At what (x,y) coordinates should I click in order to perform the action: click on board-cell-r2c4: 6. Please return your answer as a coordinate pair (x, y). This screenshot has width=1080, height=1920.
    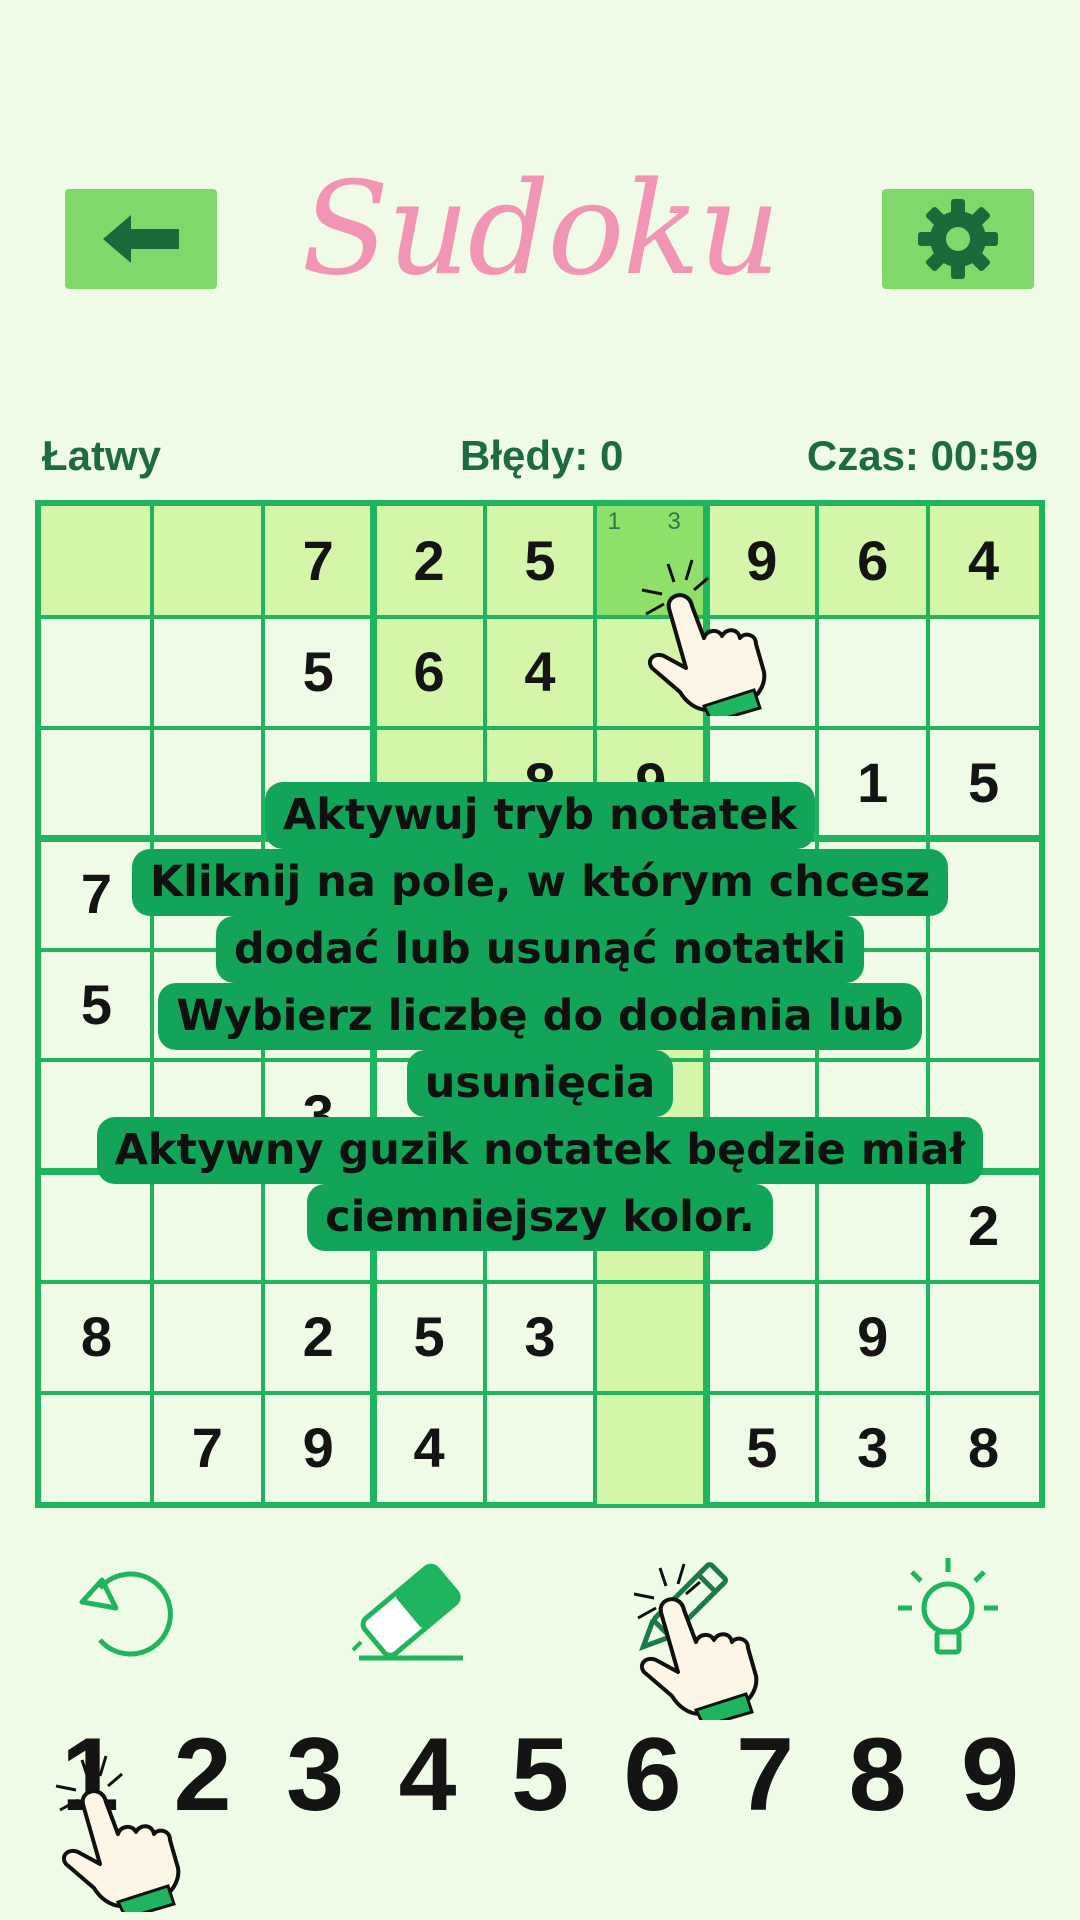
    Looking at the image, I should click on (429, 672).